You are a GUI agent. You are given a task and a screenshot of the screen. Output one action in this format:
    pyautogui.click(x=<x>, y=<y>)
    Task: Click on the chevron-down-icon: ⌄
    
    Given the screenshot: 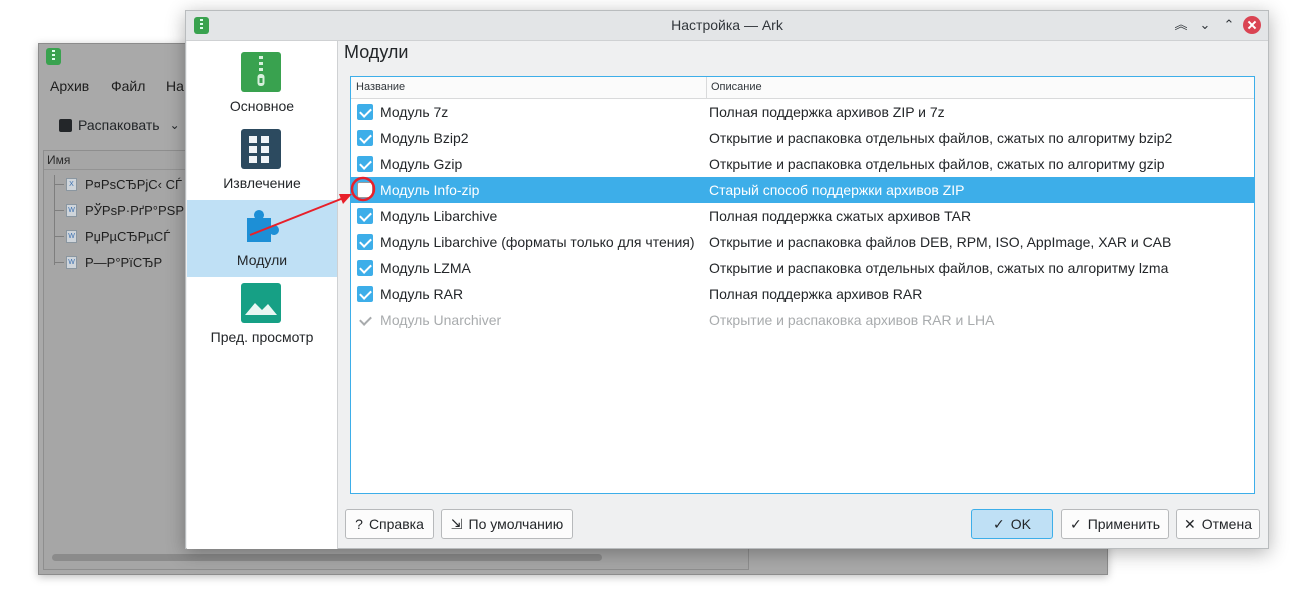 What is the action you would take?
    pyautogui.click(x=175, y=125)
    